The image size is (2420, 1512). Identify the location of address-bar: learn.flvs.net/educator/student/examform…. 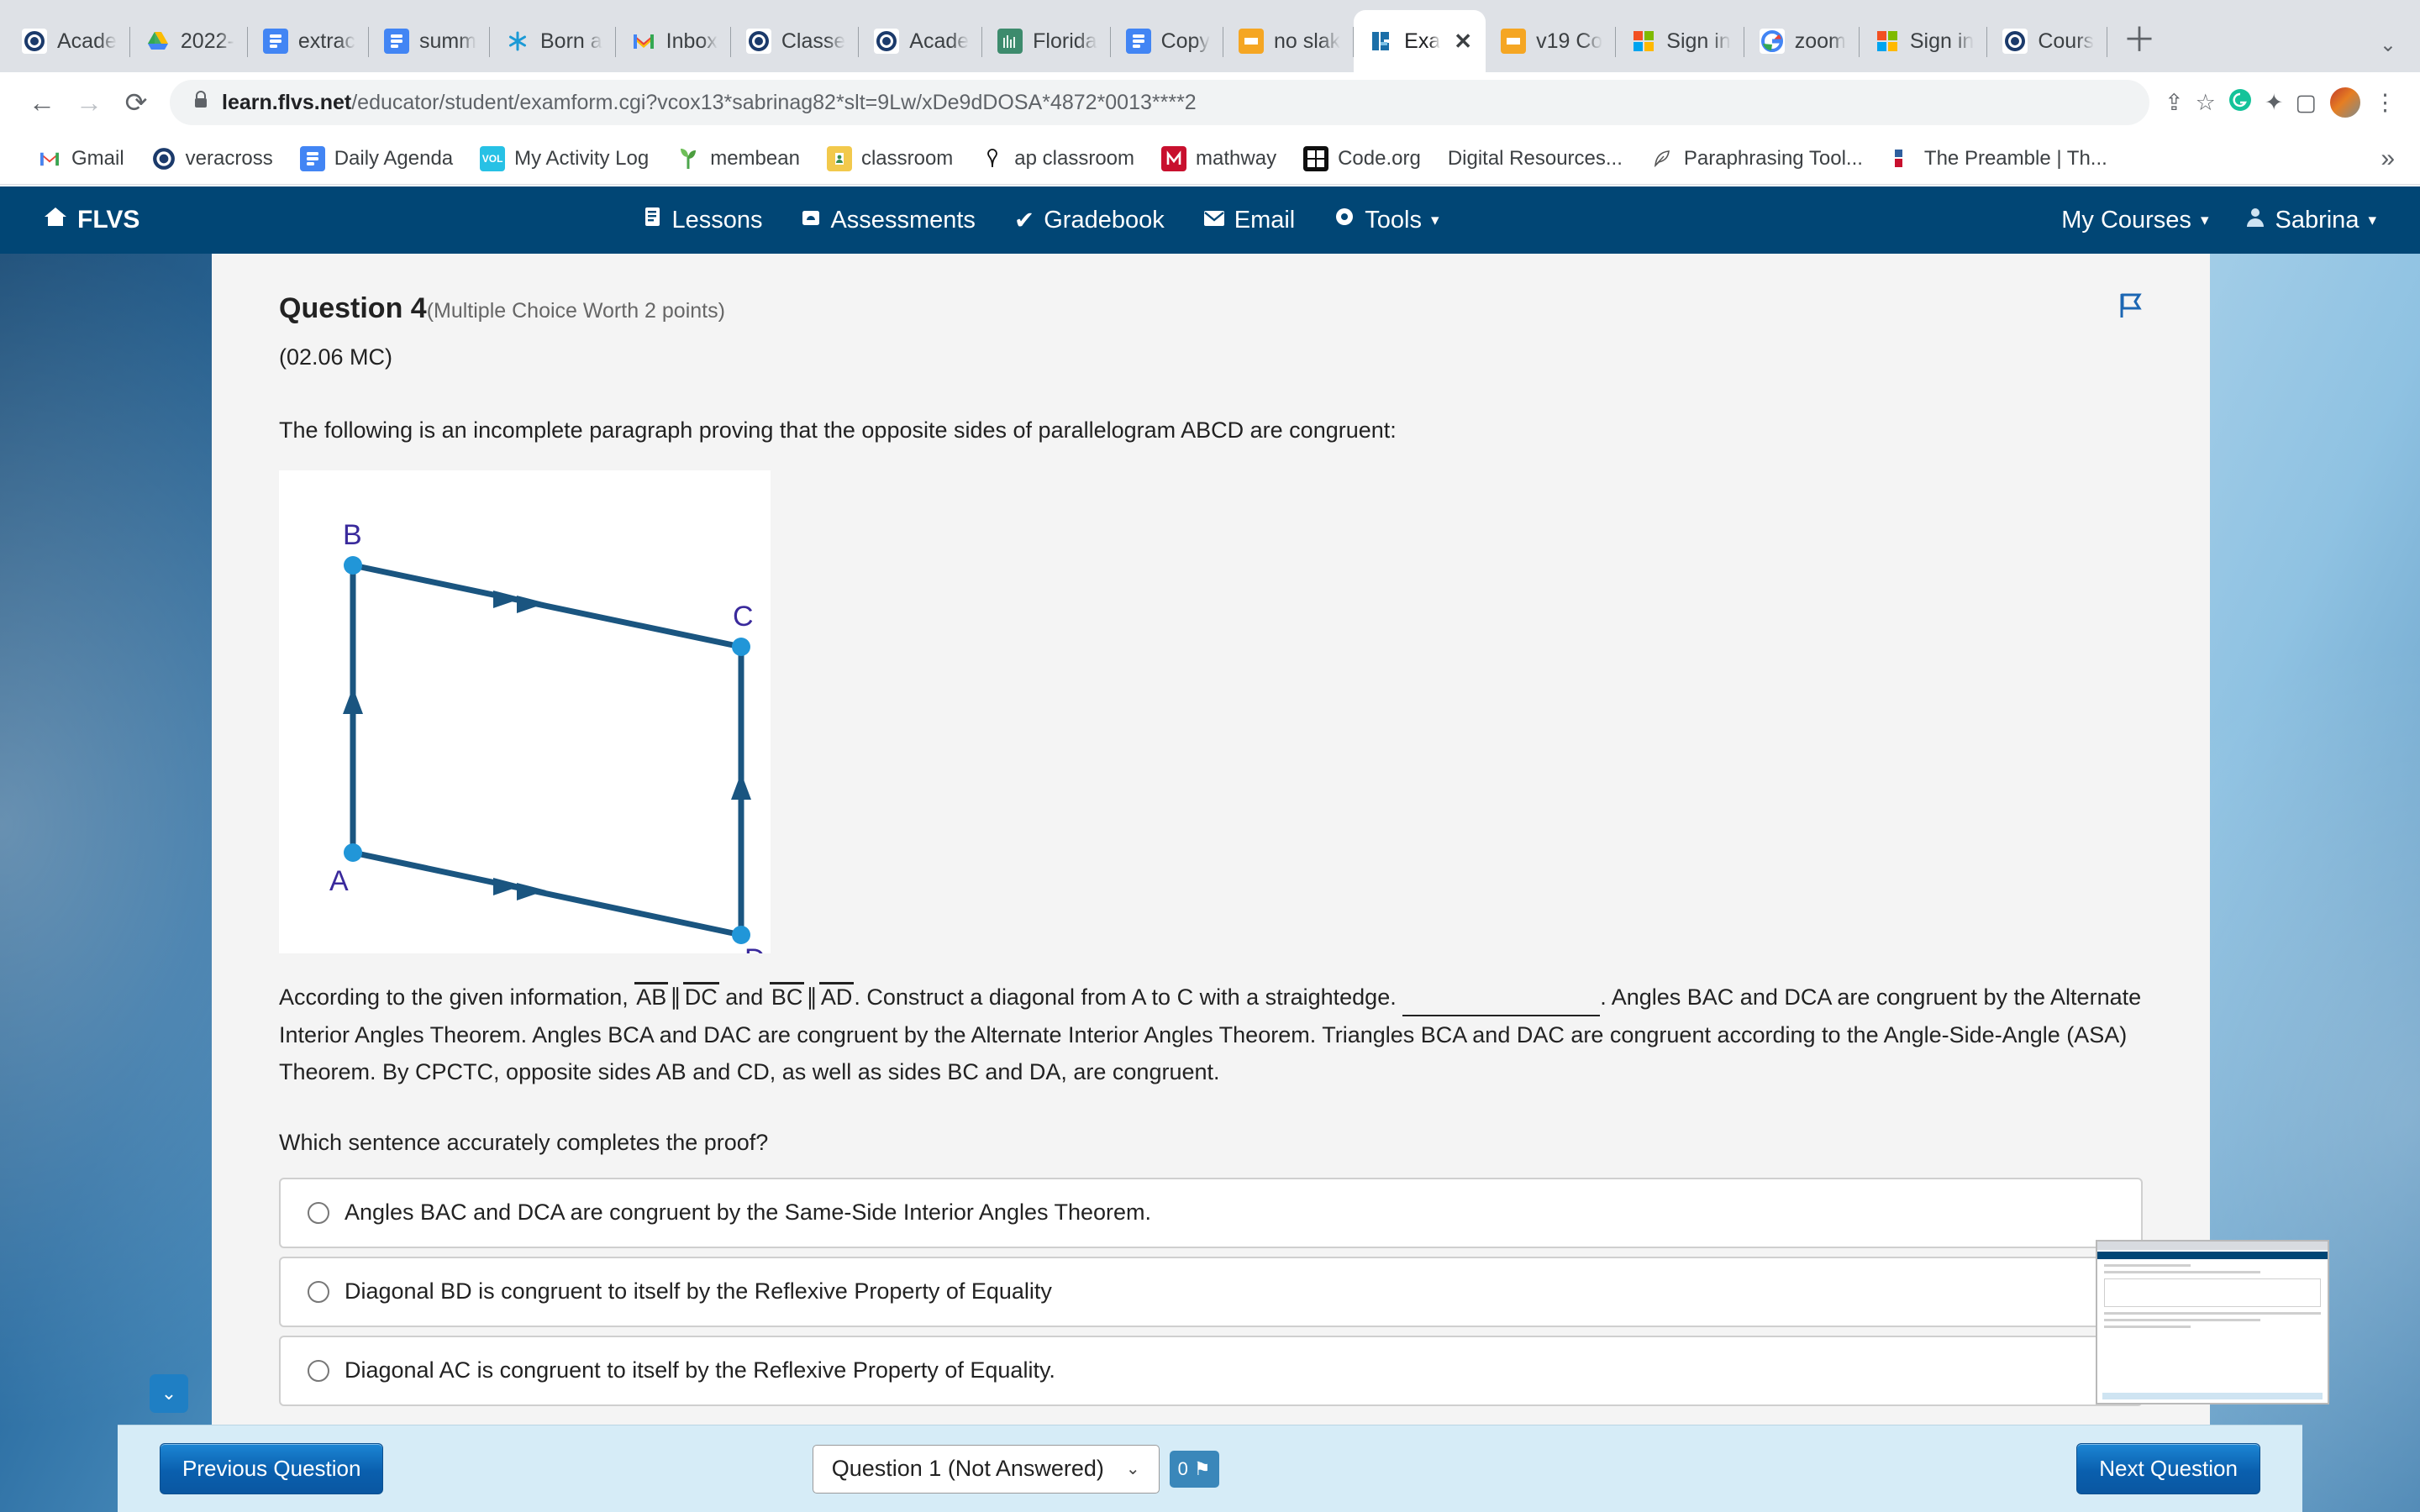
(1160, 102).